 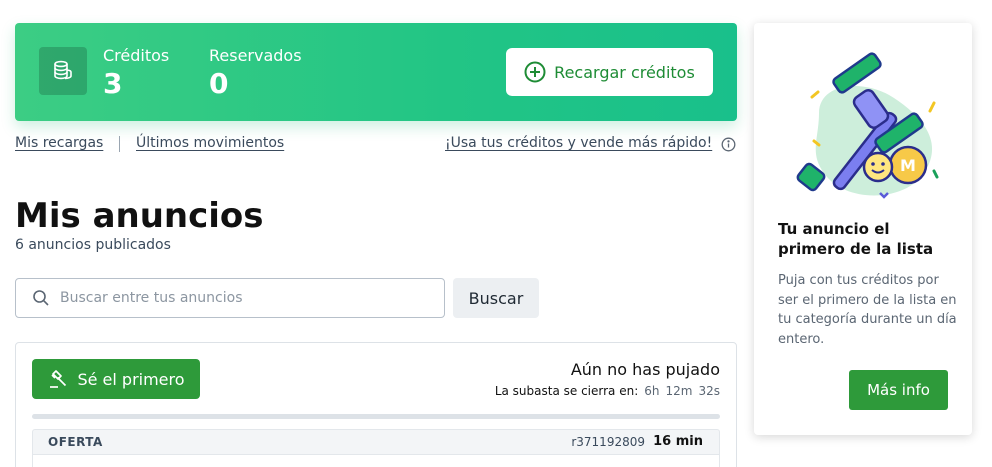 What do you see at coordinates (908, 165) in the screenshot?
I see `svg-text: M` at bounding box center [908, 165].